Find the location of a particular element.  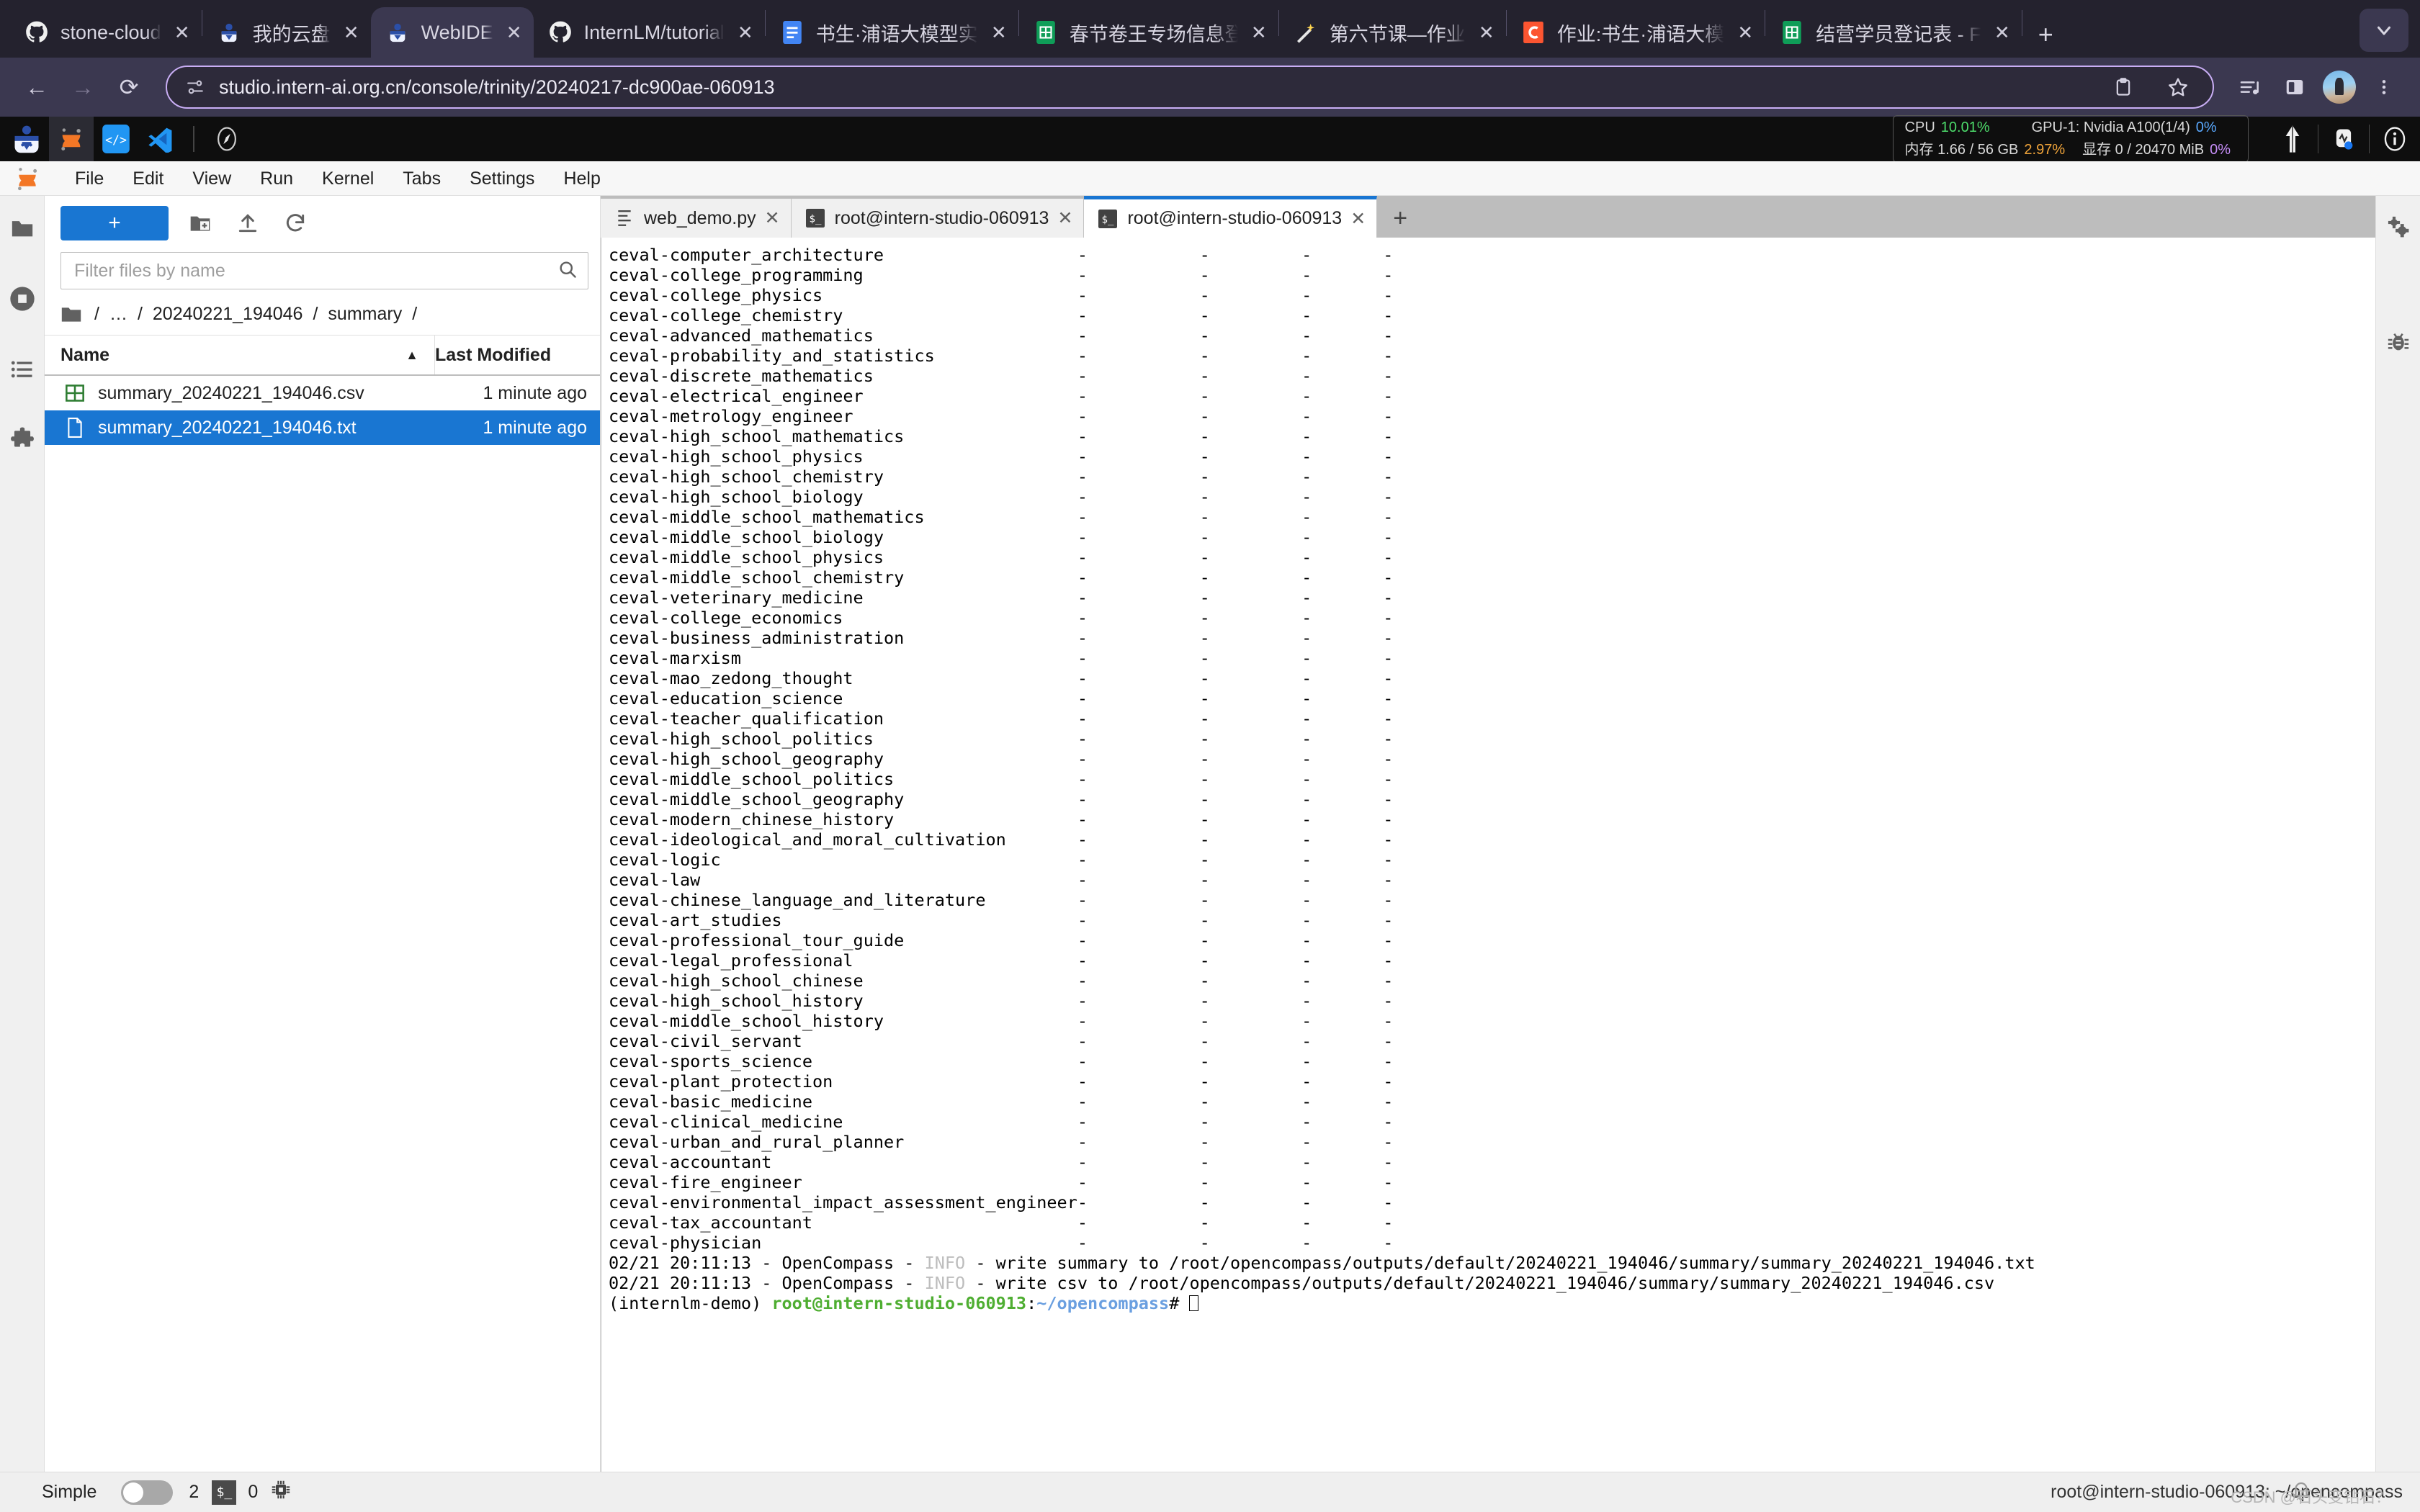

code-server-icon: </> is located at coordinates (116, 139).